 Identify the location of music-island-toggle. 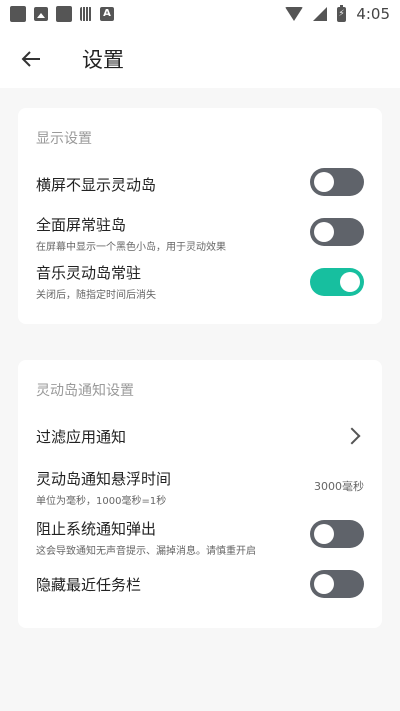
(337, 282).